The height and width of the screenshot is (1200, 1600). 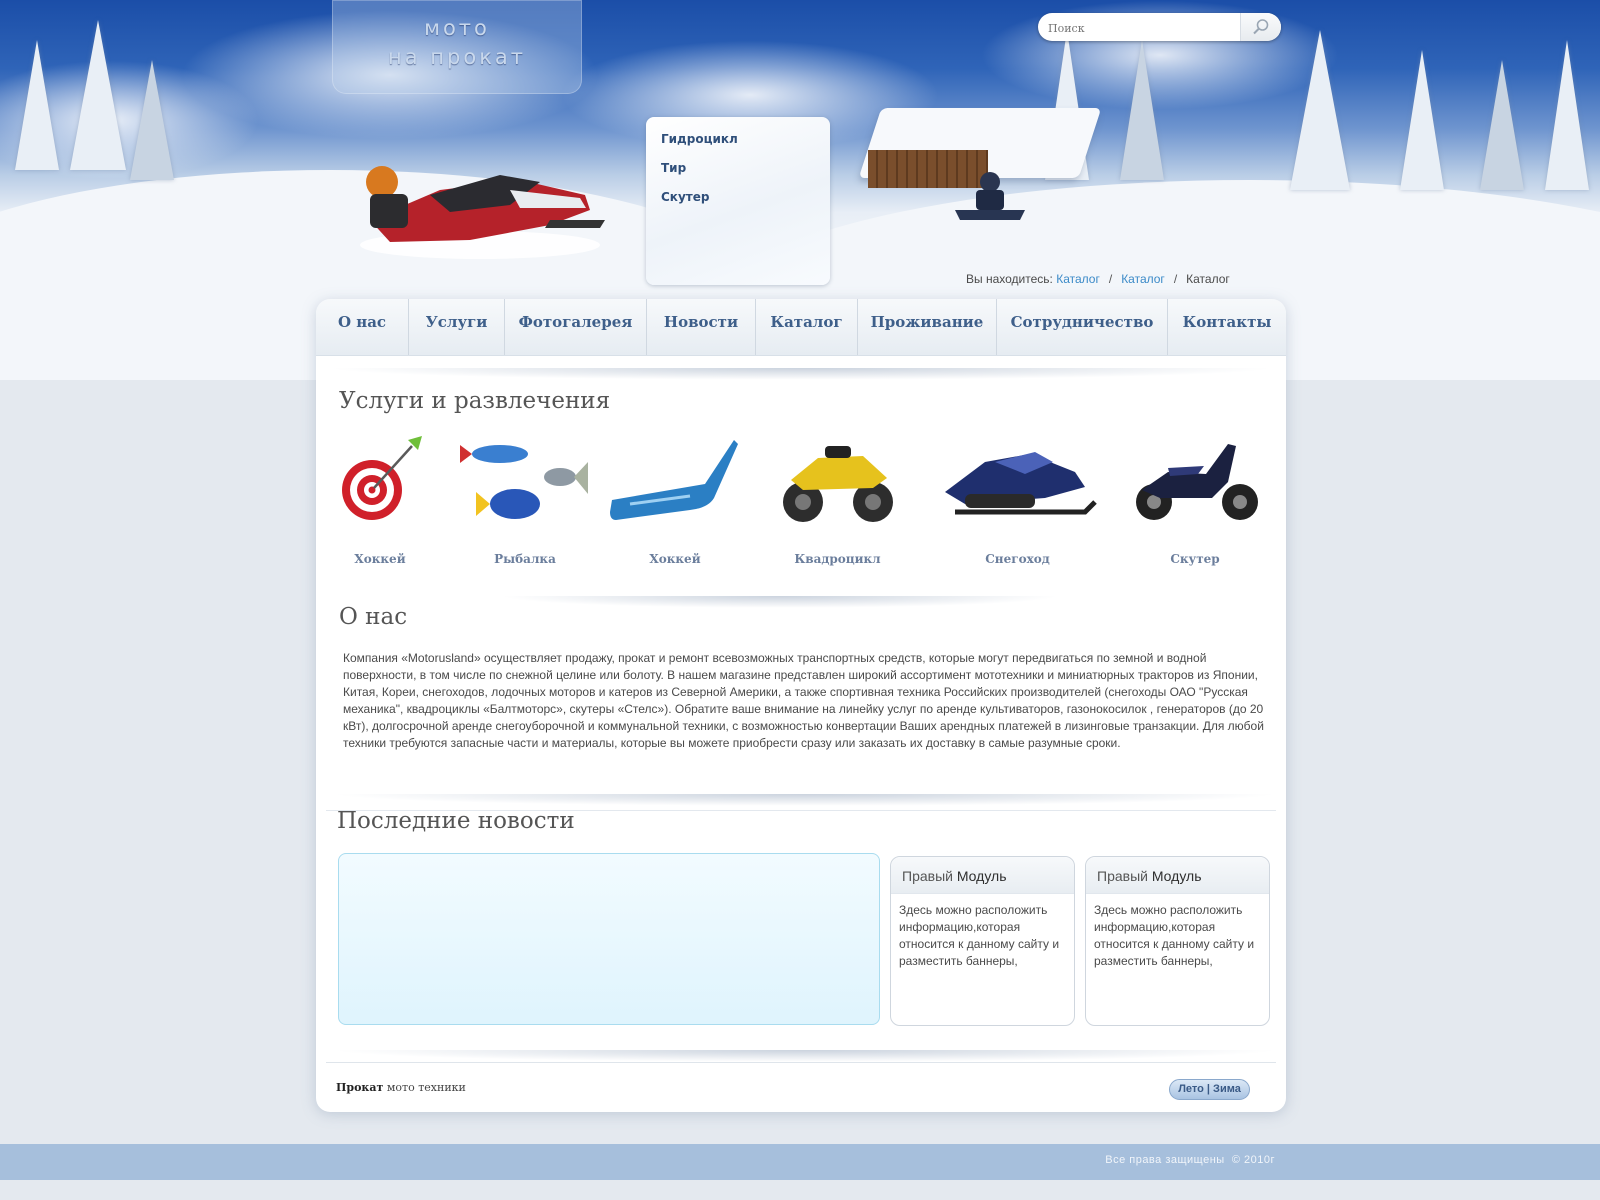 I want to click on nav-item-news: Новости, so click(x=701, y=327).